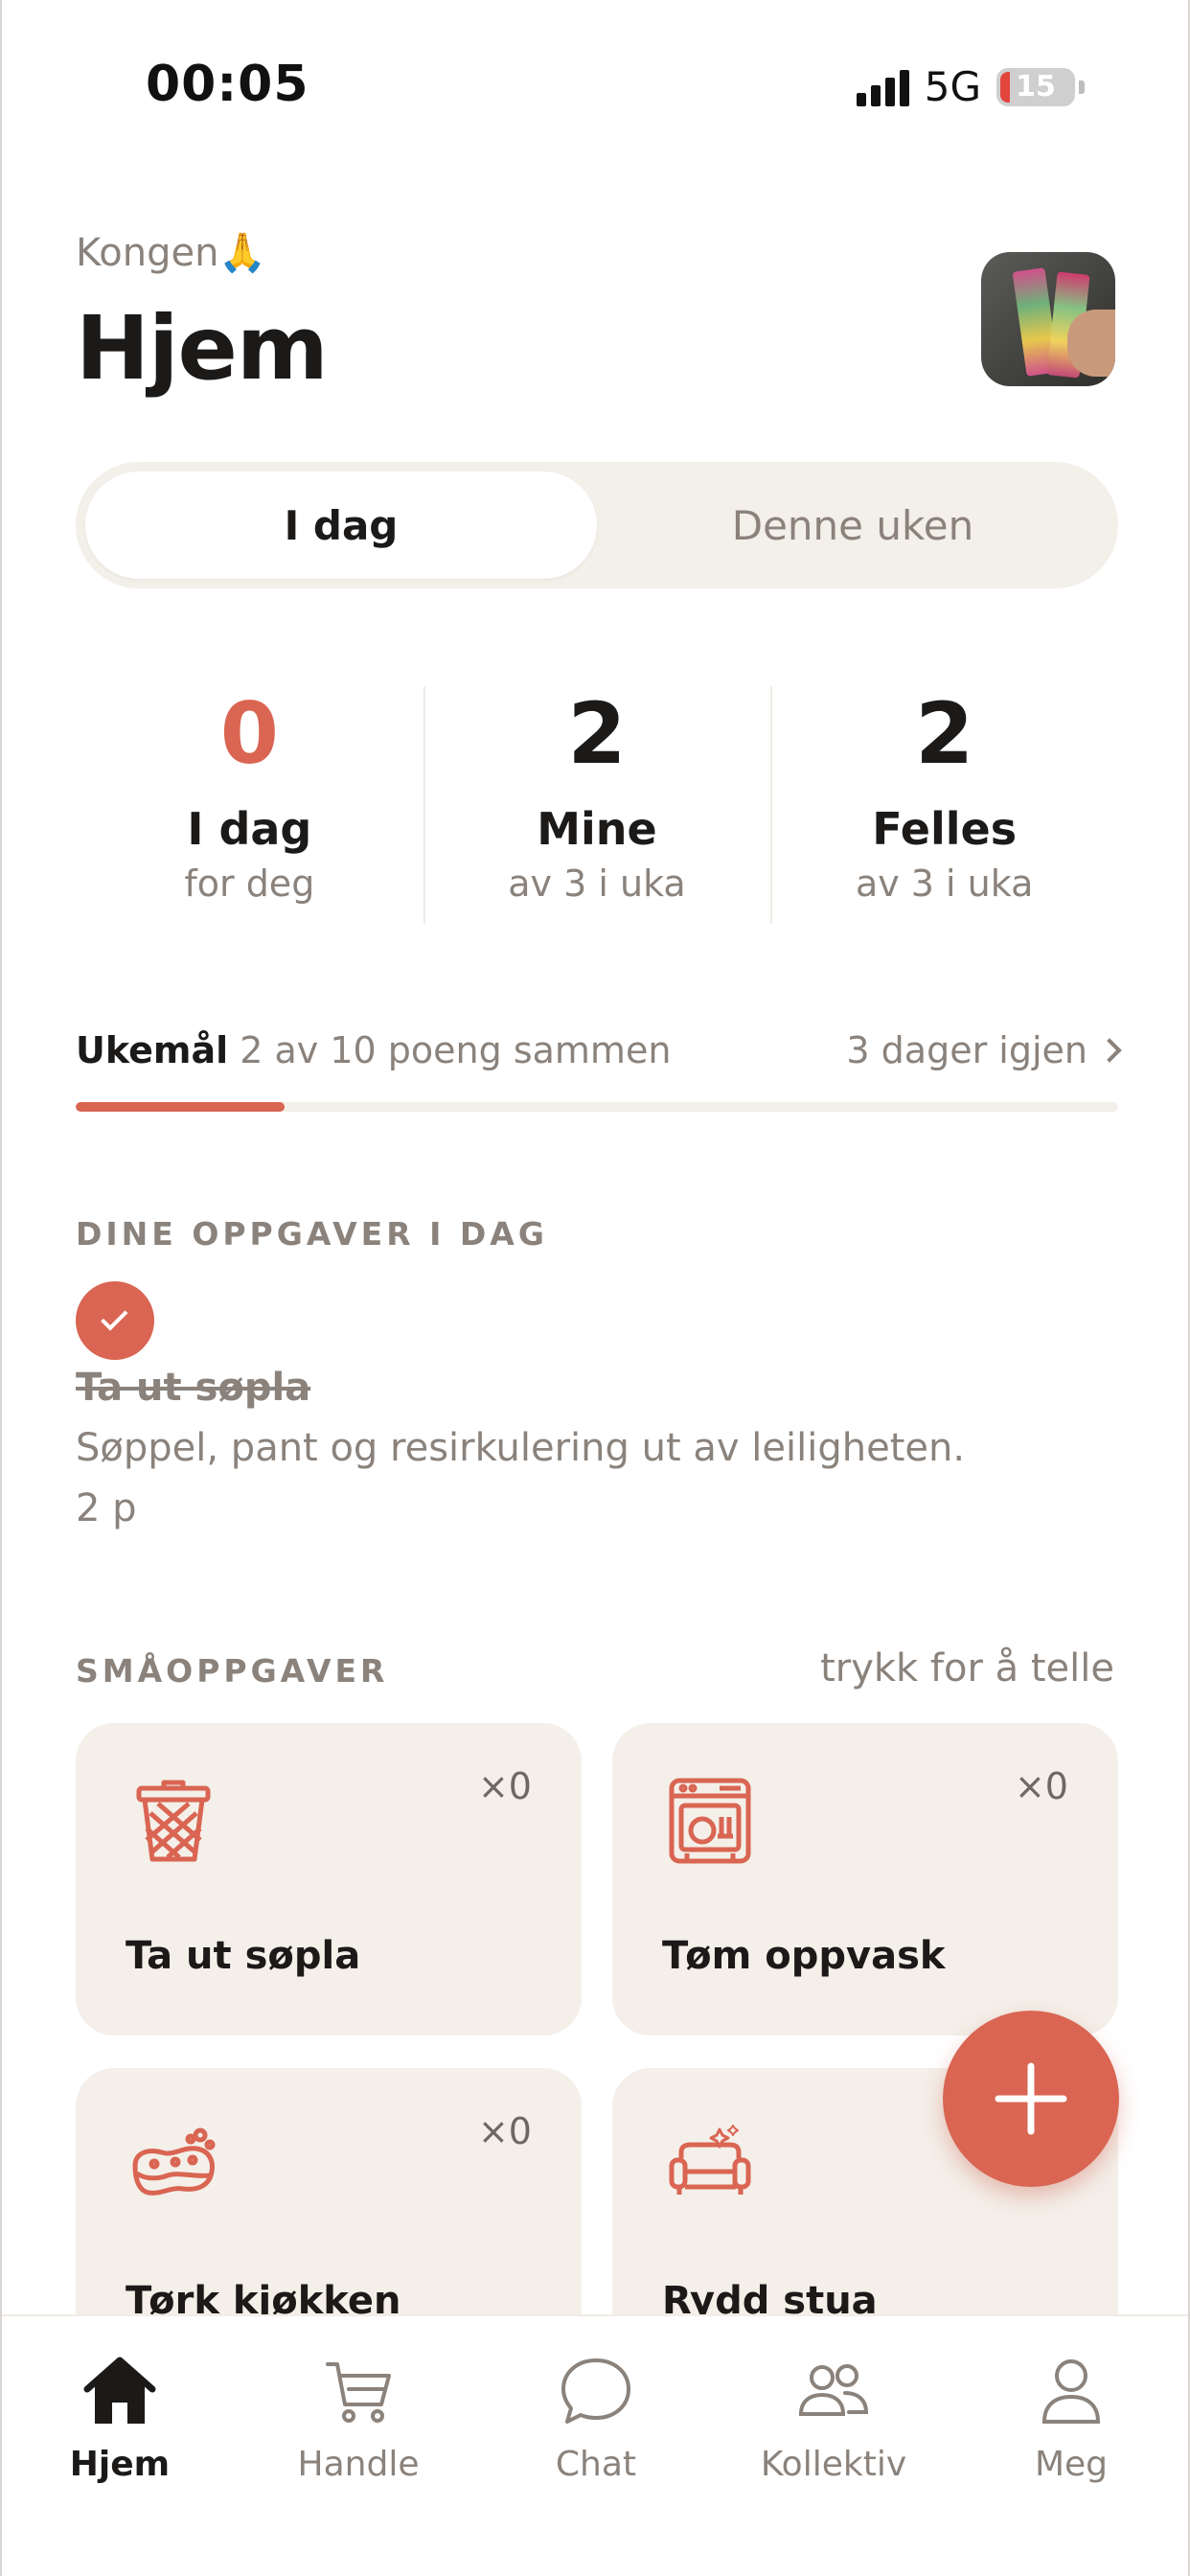  Describe the element at coordinates (203, 348) in the screenshot. I see `page-title: Hjem` at that location.